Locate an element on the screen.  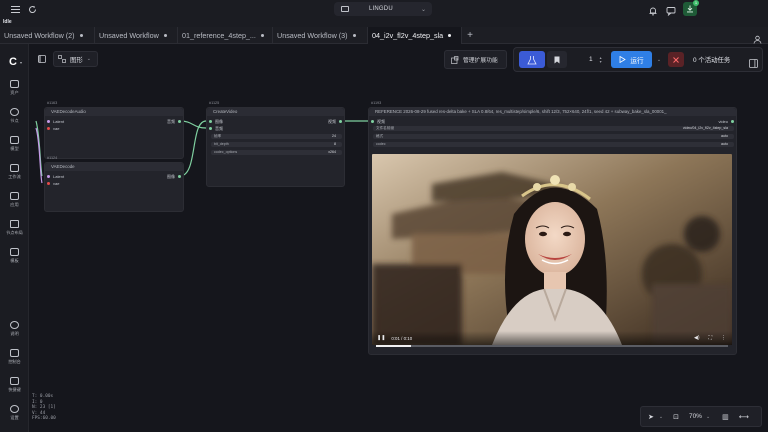
manage-extensions-button: 管理扩展功能 is located at coordinates (475, 59).